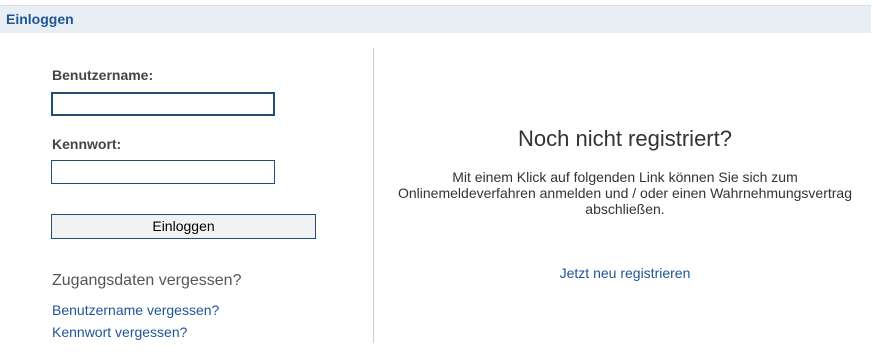  What do you see at coordinates (135, 310) in the screenshot?
I see `forgot-username-link: Benutzername vergessen?` at bounding box center [135, 310].